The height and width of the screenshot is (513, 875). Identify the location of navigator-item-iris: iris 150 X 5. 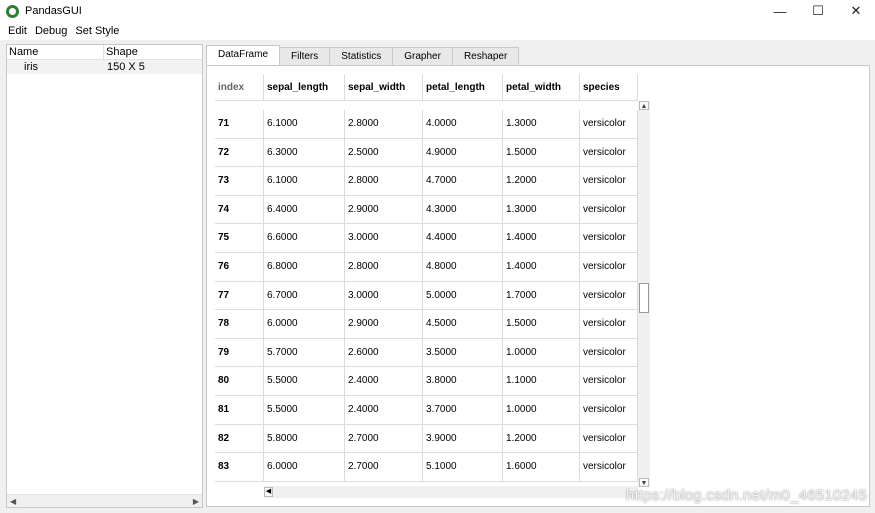
(104, 67).